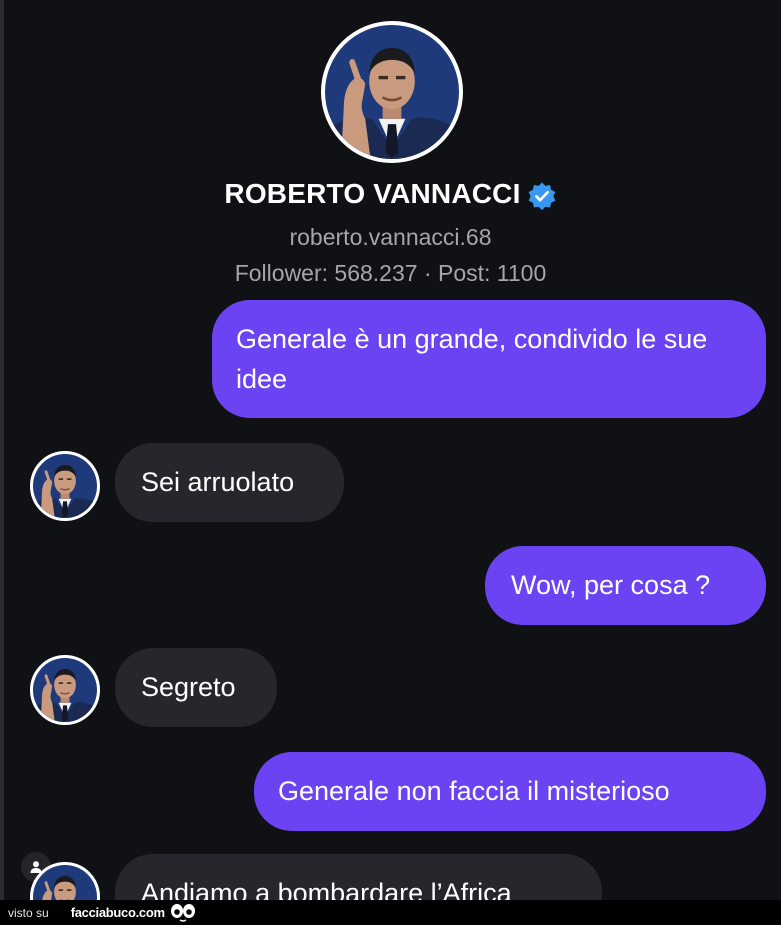  I want to click on profile-handle: roberto.vannacci.68, so click(390, 237).